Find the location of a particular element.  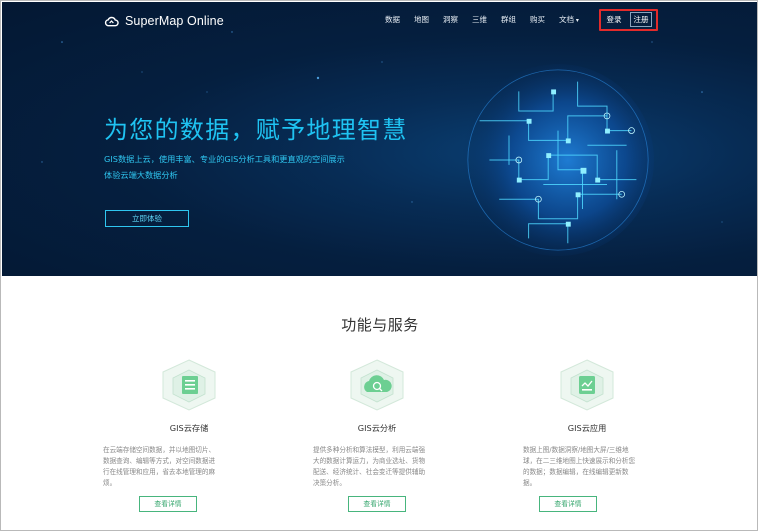

card-title: GIS云分析 is located at coordinates (377, 428).